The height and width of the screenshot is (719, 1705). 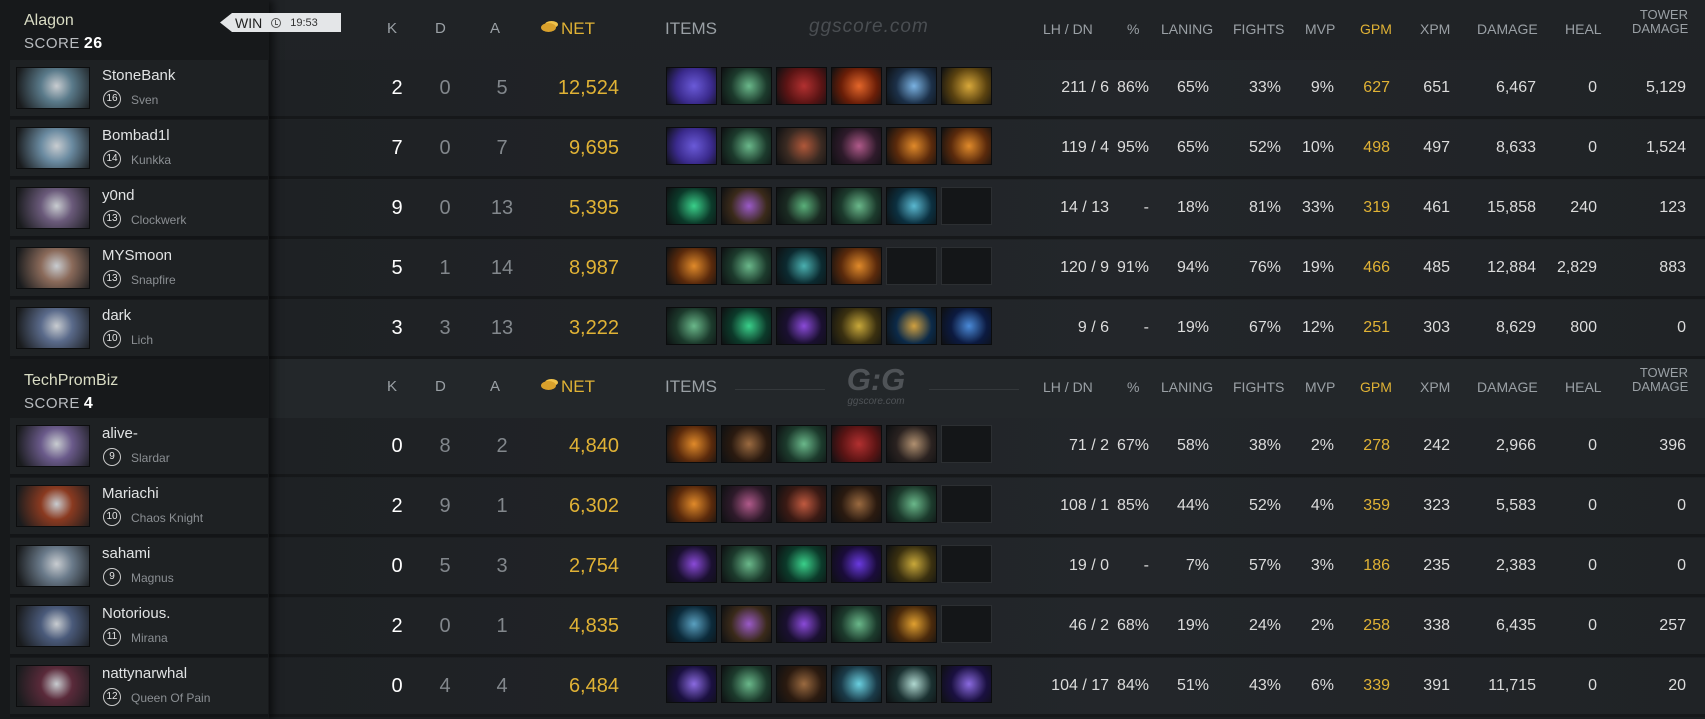 I want to click on gold-trinket-item, so click(x=856, y=326).